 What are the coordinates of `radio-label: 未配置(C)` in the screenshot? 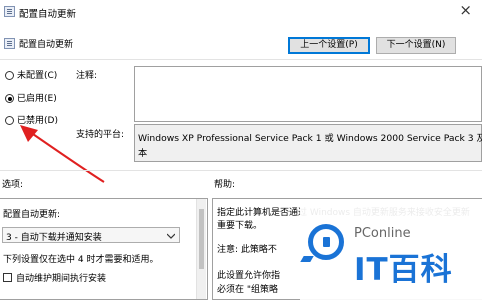 It's located at (37, 76).